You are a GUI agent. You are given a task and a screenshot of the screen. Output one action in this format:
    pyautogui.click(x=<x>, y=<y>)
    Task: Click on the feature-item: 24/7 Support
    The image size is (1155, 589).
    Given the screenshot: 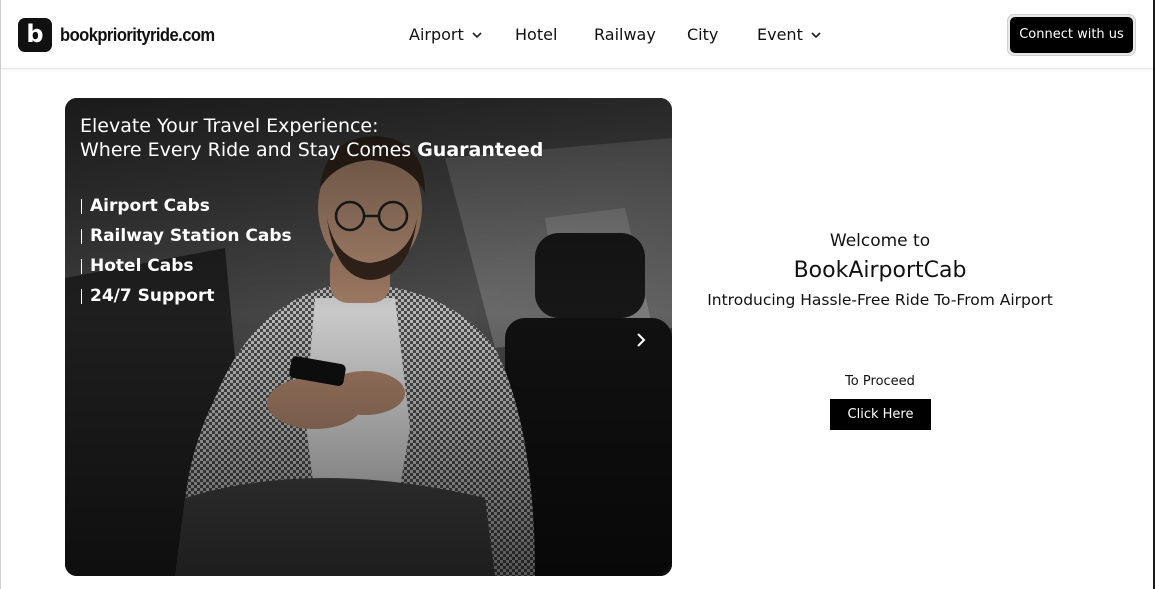 What is the action you would take?
    pyautogui.click(x=186, y=296)
    